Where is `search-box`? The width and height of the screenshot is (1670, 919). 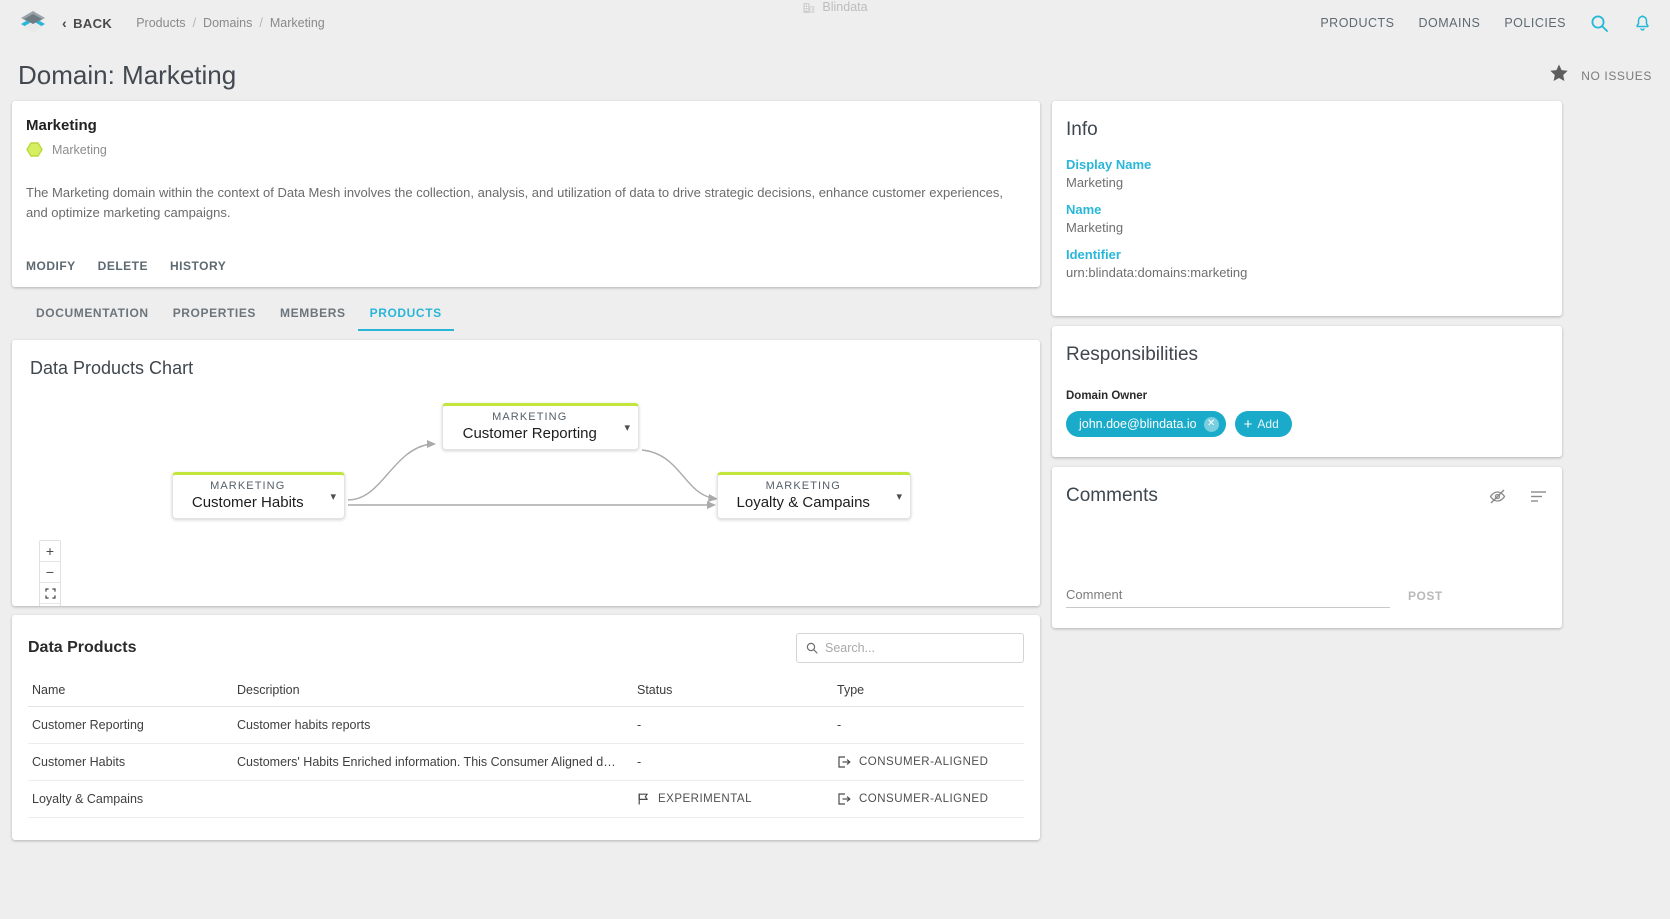 search-box is located at coordinates (910, 648).